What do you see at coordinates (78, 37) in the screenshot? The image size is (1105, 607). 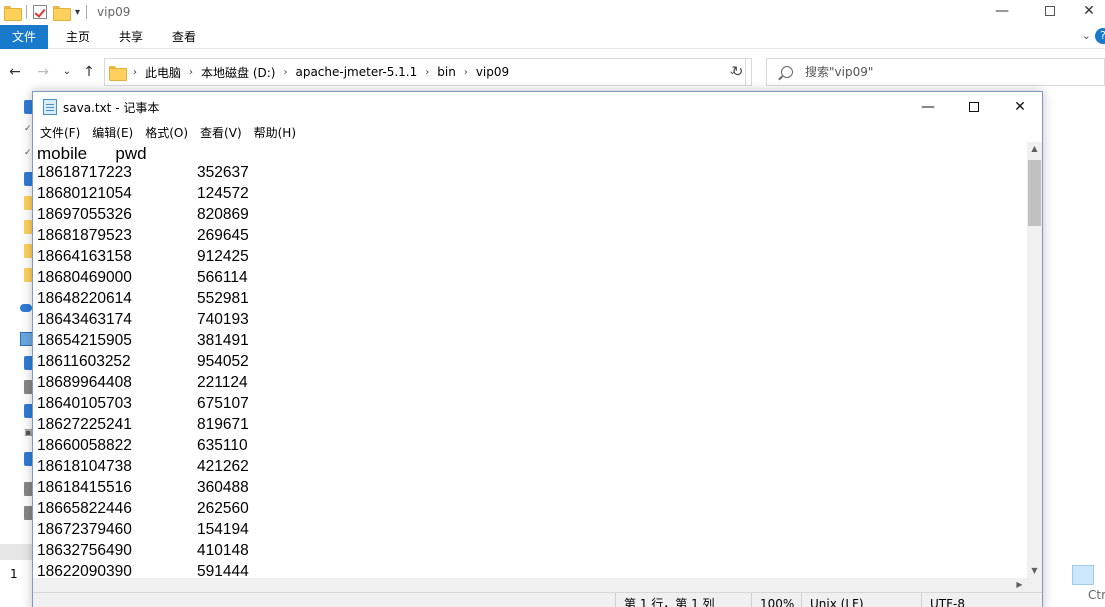 I see `ribbon-tab-home: 主页` at bounding box center [78, 37].